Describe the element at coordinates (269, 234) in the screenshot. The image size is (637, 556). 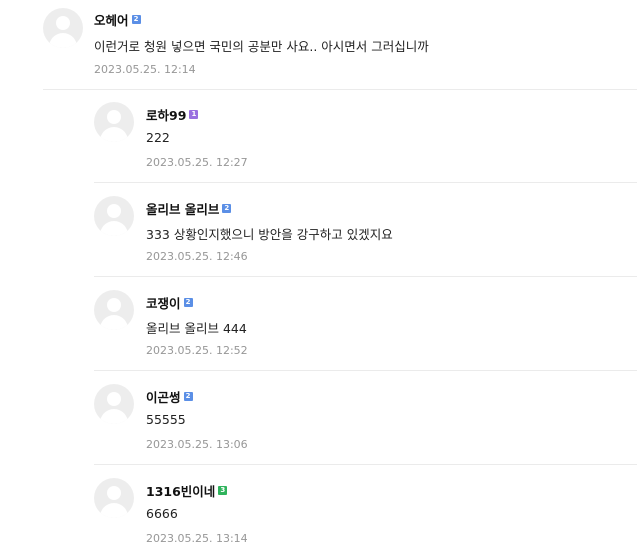
I see `comment-text: 333 상황인지했으니 방안을 강구하고 있겠지요` at that location.